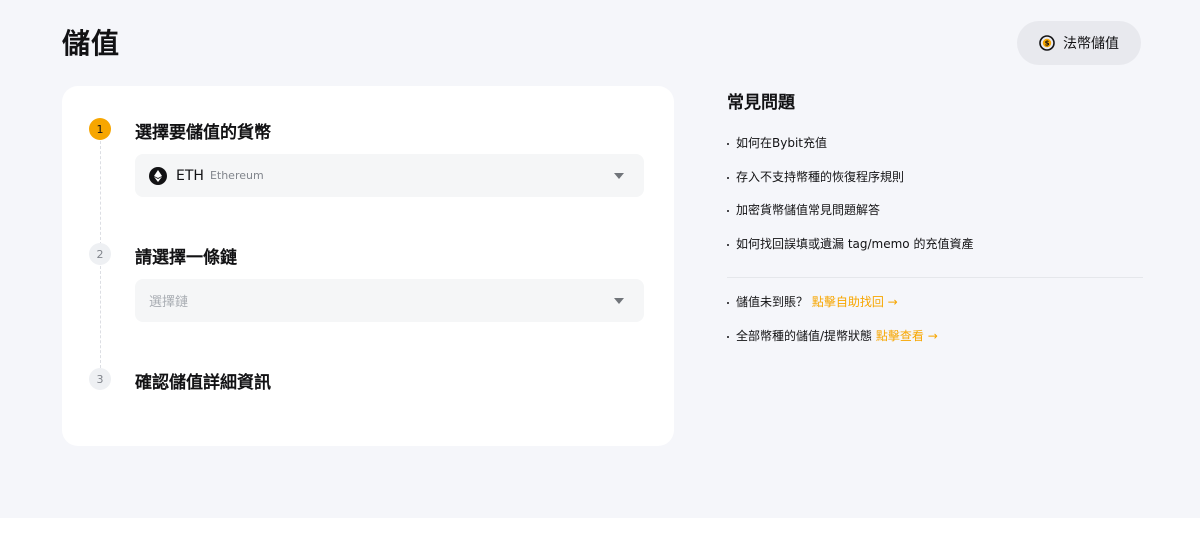 Image resolution: width=1200 pixels, height=545 pixels. I want to click on page-title: 儲值, so click(91, 43).